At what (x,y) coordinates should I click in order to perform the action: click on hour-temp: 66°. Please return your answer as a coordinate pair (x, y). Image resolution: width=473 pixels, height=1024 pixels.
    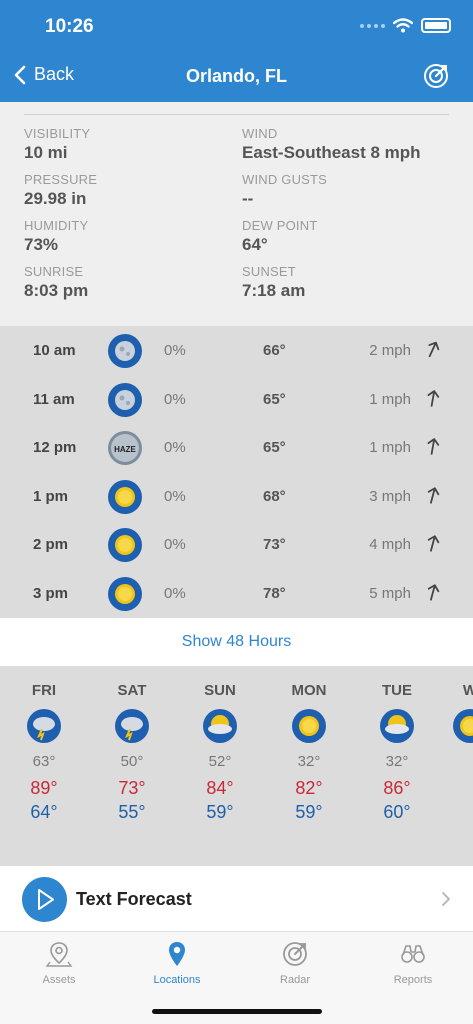
    Looking at the image, I should click on (274, 350).